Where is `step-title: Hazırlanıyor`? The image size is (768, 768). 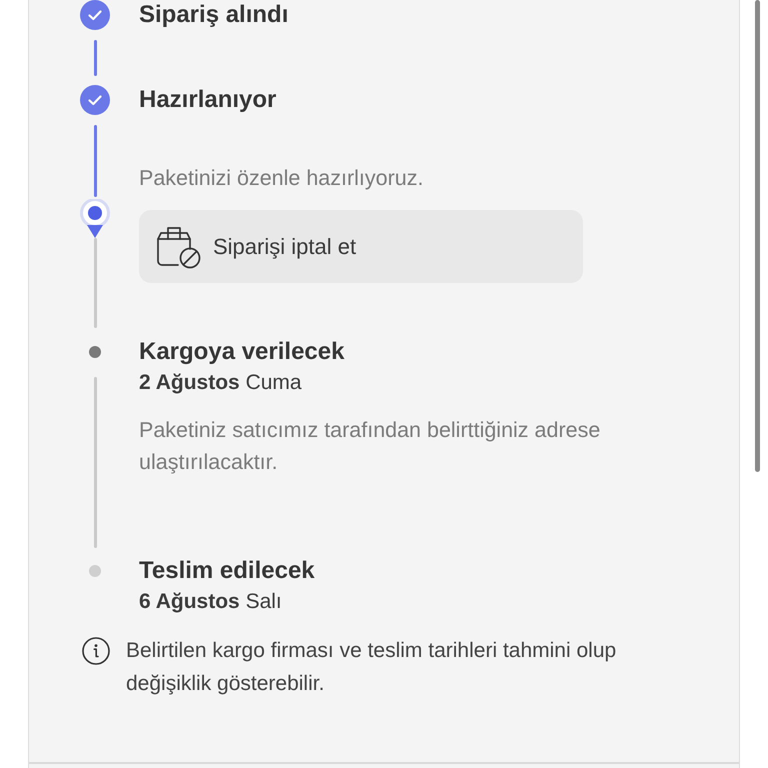 step-title: Hazırlanıyor is located at coordinates (207, 100).